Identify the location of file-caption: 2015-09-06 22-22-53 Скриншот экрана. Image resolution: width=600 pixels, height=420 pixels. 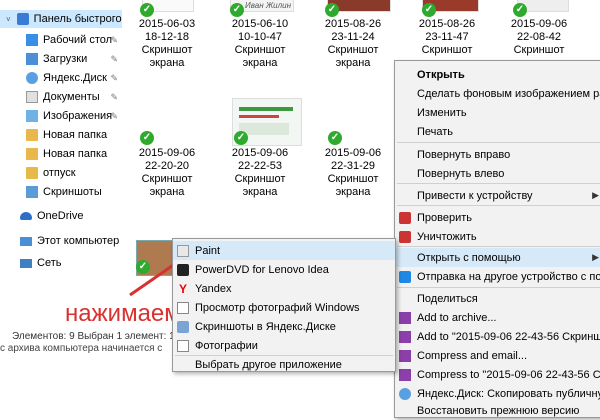
(260, 173).